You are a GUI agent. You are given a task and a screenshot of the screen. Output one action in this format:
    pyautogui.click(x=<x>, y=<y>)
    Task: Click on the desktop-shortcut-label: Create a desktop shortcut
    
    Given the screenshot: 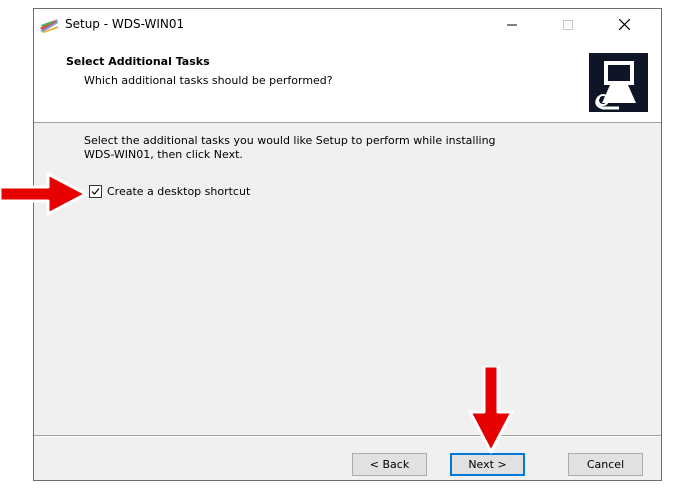 What is the action you would take?
    pyautogui.click(x=178, y=191)
    